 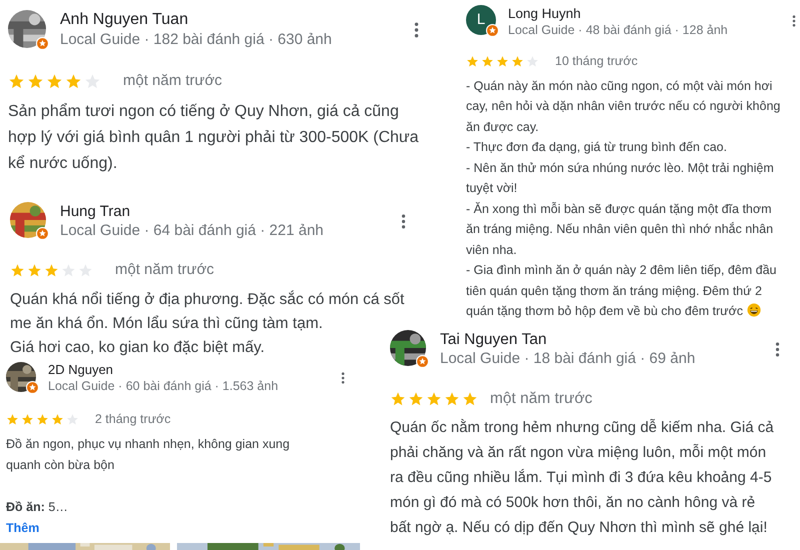 I want to click on review-text: - Quán này ăn món nào cũng ngon, có một vài món hơi cay, nên hỏi và dặn nhân viên trước nếu có người không ăn được cay., so click(x=623, y=106).